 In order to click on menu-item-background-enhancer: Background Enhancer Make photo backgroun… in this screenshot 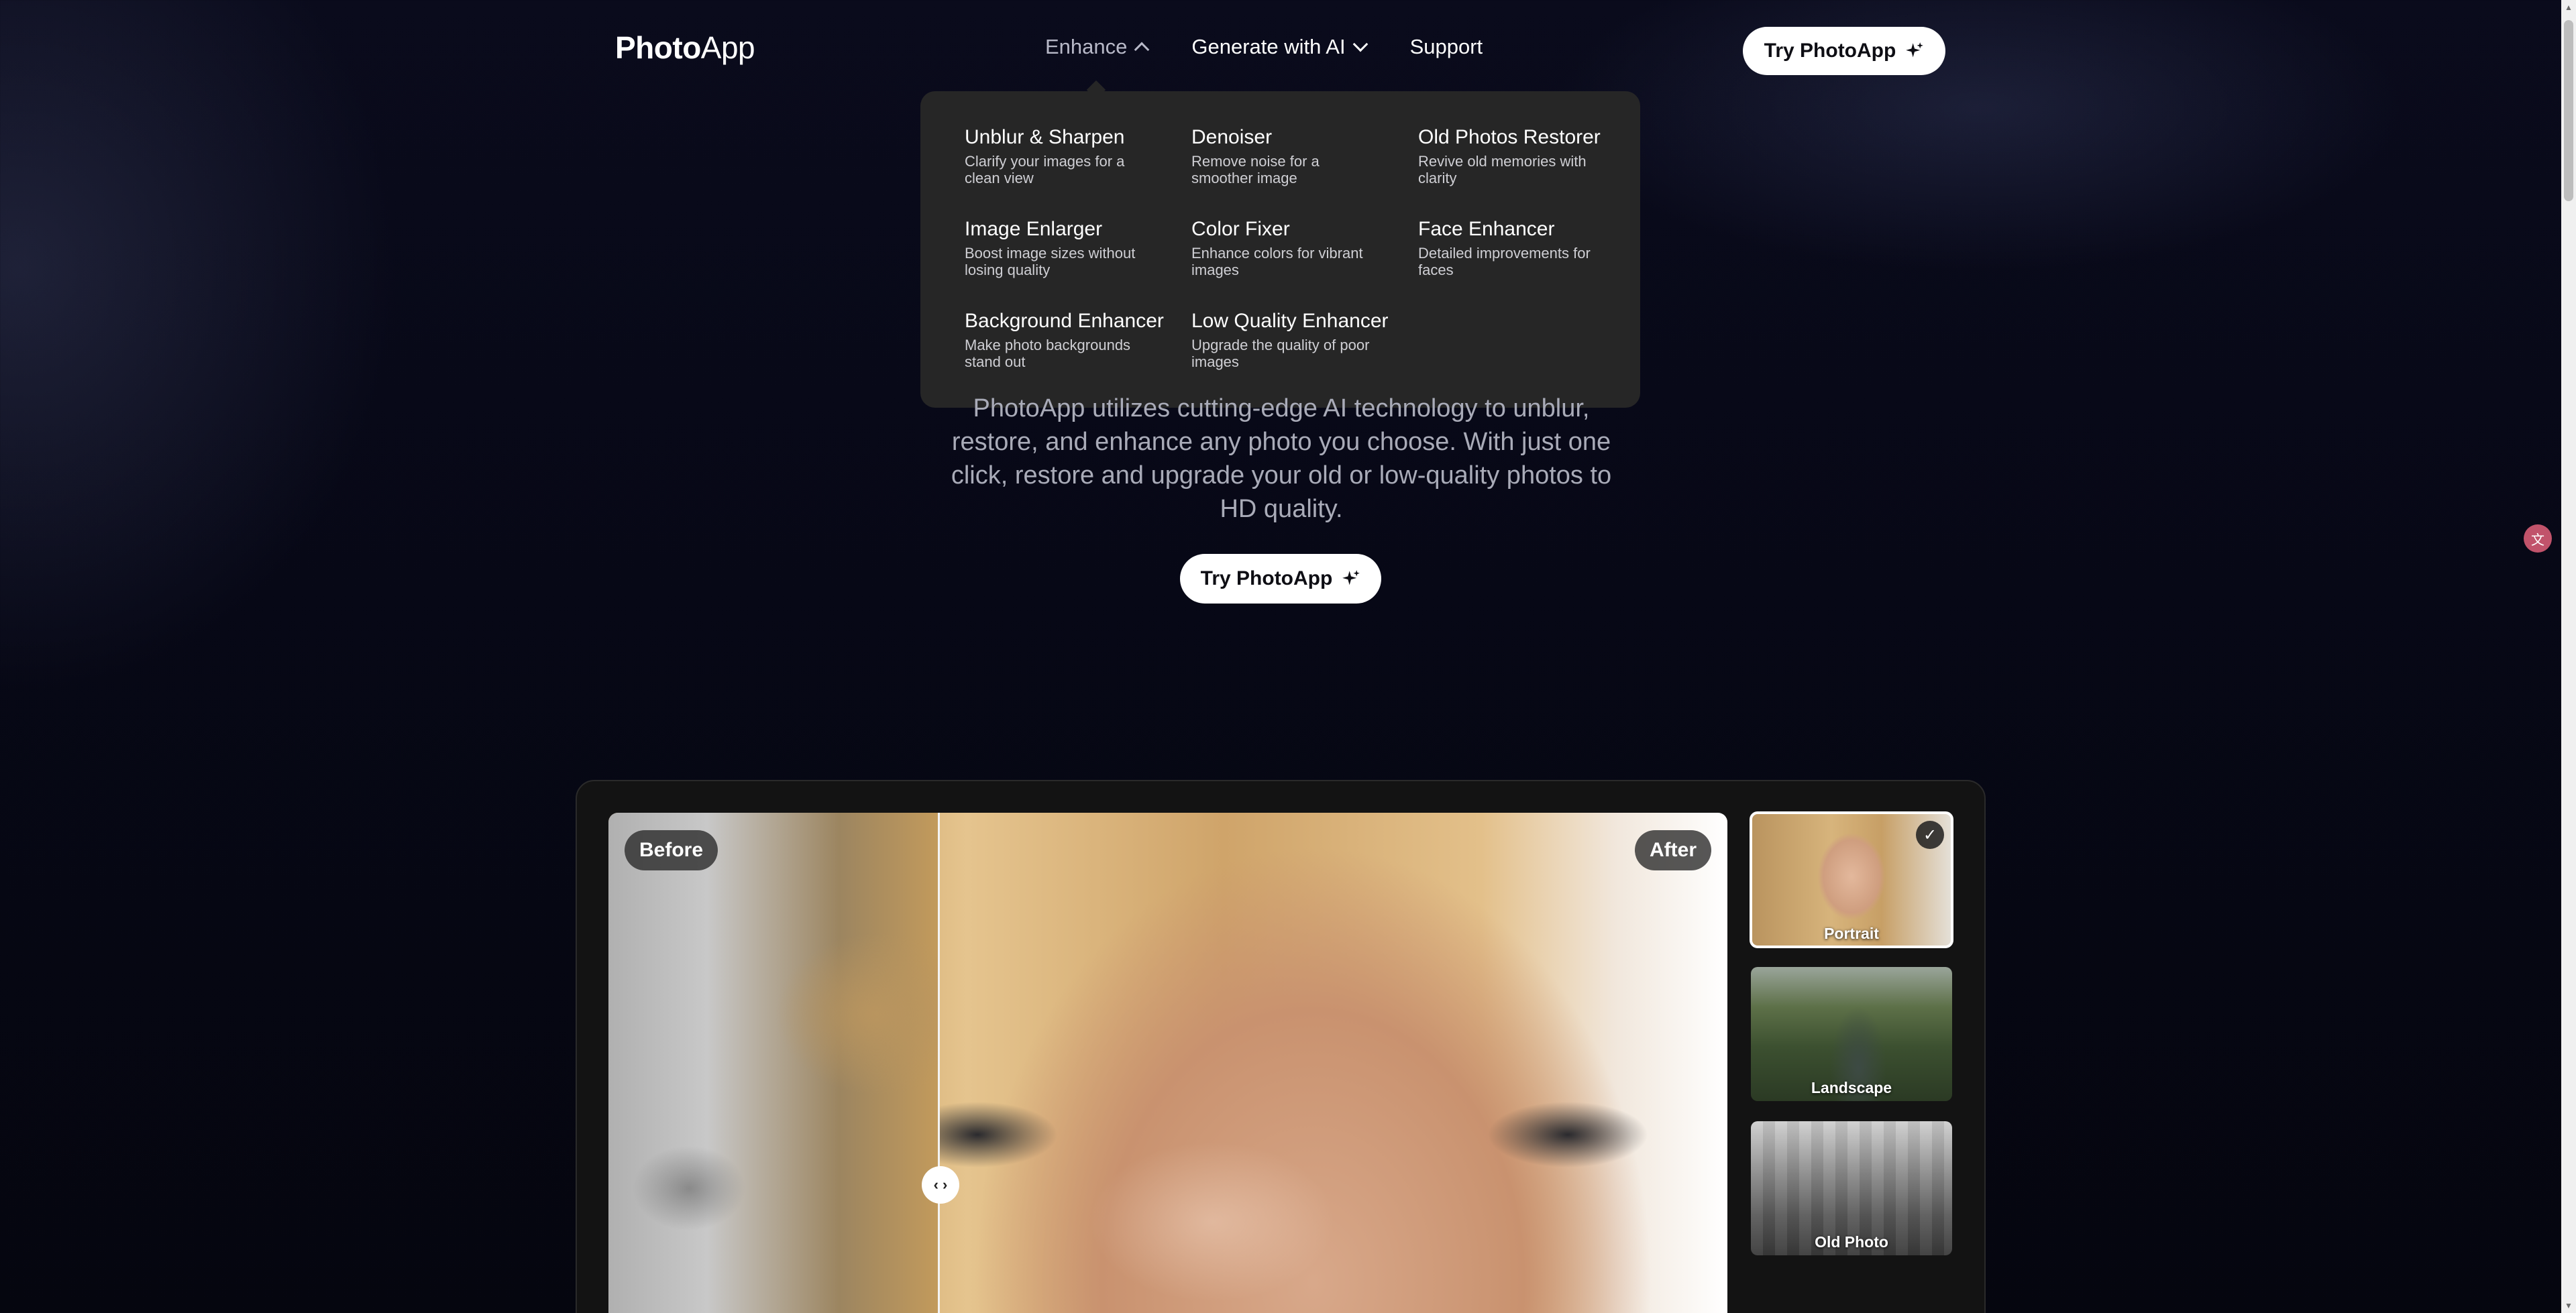, I will do `click(1078, 356)`.